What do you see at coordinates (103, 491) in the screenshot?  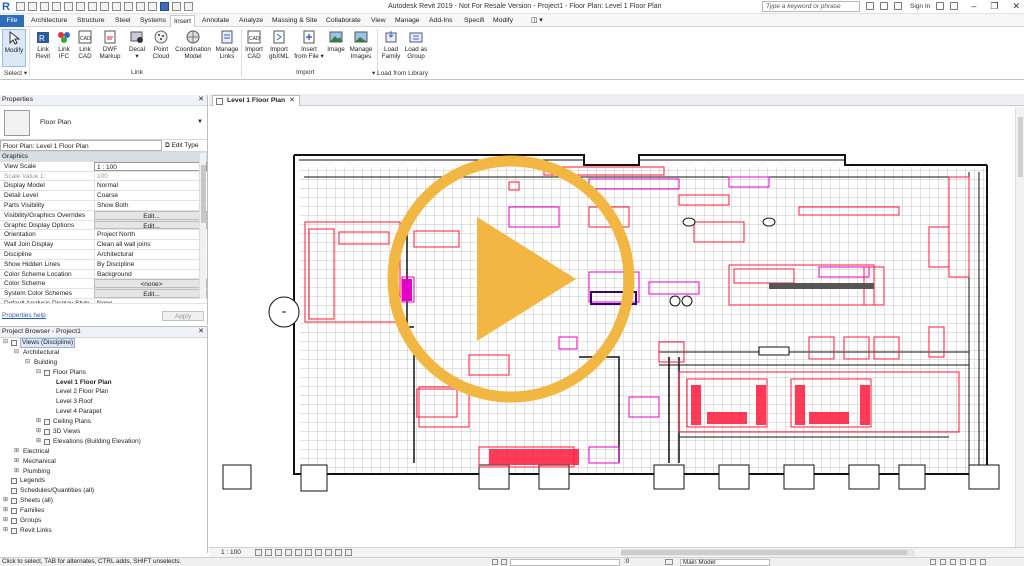 I see `browser-node: Schedules/Quantities (all)` at bounding box center [103, 491].